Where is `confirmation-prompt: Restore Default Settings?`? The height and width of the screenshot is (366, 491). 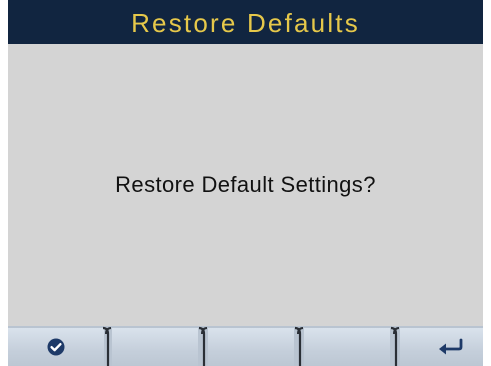
confirmation-prompt: Restore Default Settings? is located at coordinates (245, 184).